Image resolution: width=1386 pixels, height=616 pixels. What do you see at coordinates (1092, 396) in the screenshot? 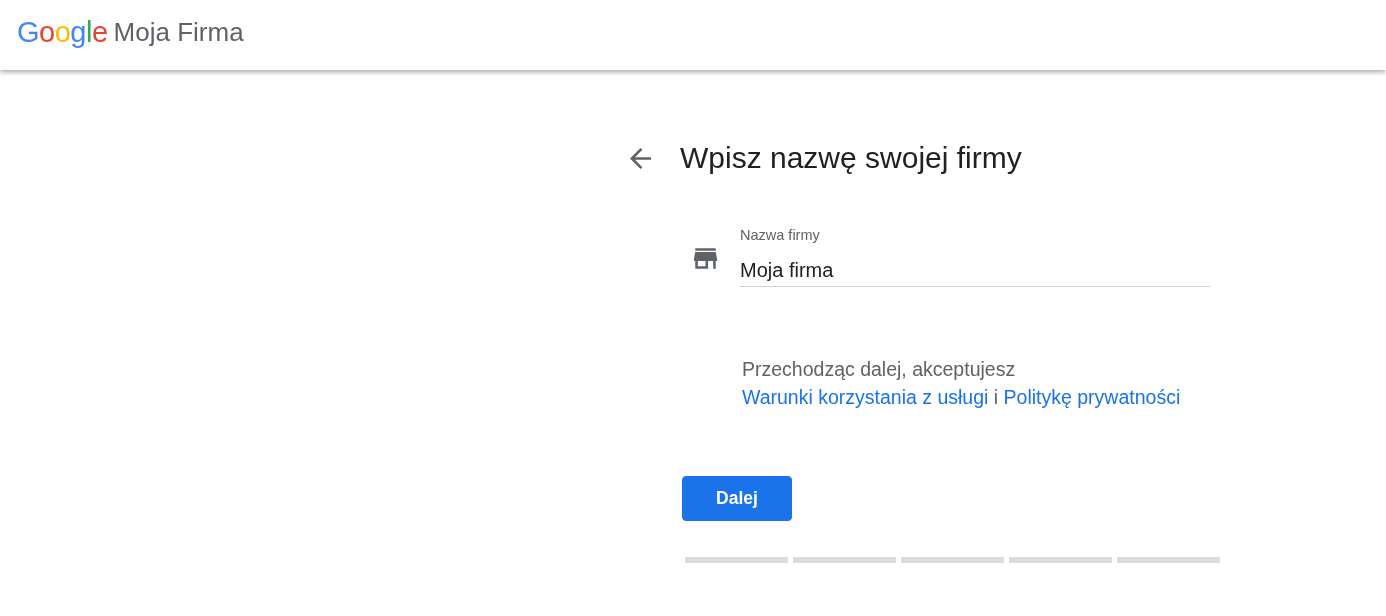
I see `policy-link: Politykę prywatności` at bounding box center [1092, 396].